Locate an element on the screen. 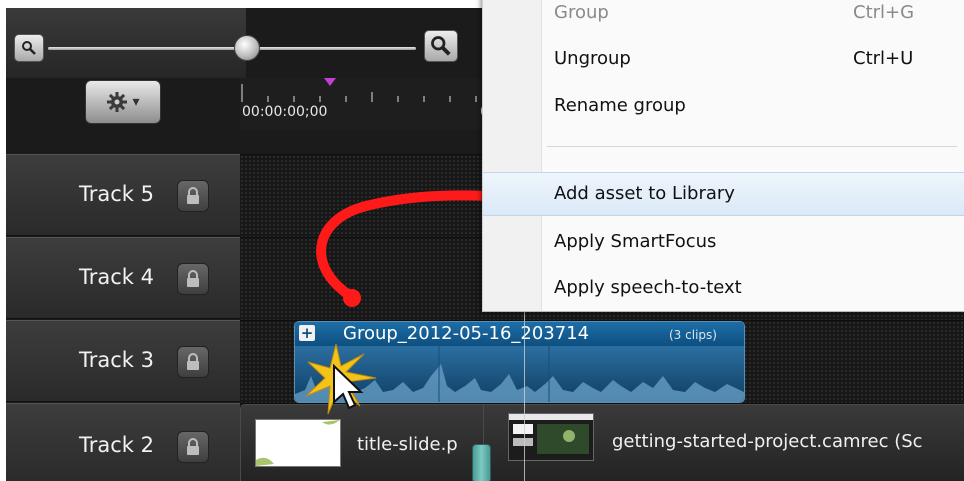  menu-item-add-asset-to-library: Add asset to Library is located at coordinates (723, 194).